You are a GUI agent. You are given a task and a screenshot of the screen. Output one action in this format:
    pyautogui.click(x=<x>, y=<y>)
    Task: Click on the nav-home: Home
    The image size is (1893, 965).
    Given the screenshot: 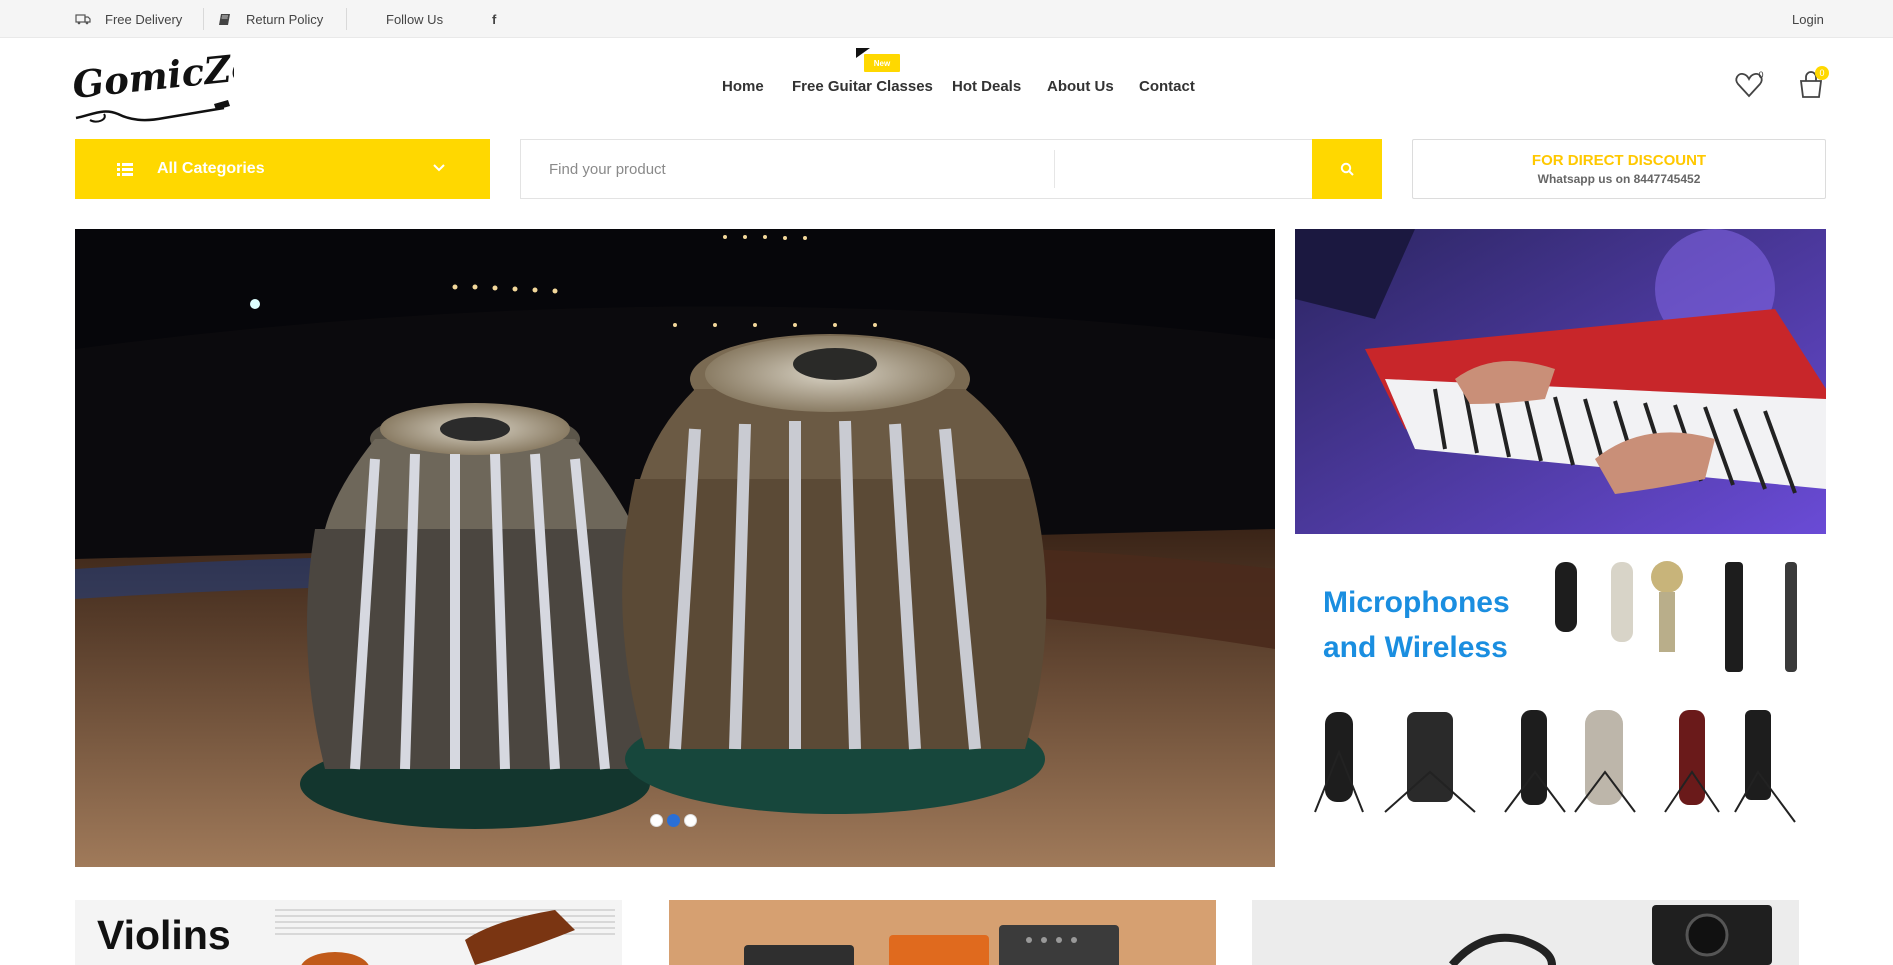 What is the action you would take?
    pyautogui.click(x=743, y=86)
    